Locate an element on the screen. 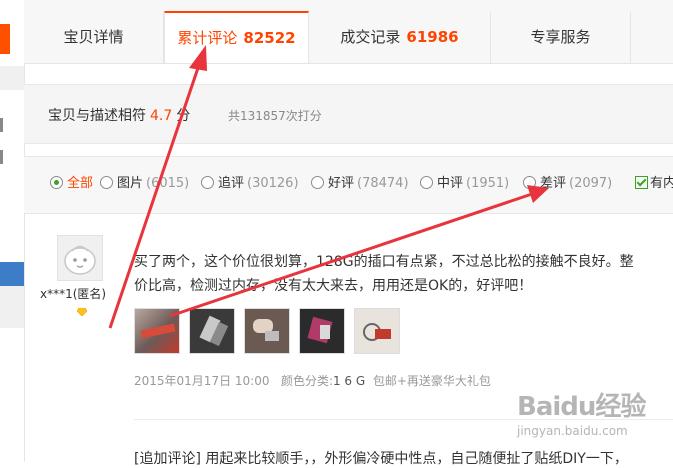 This screenshot has width=673, height=468. filter-count: (2097) is located at coordinates (591, 183).